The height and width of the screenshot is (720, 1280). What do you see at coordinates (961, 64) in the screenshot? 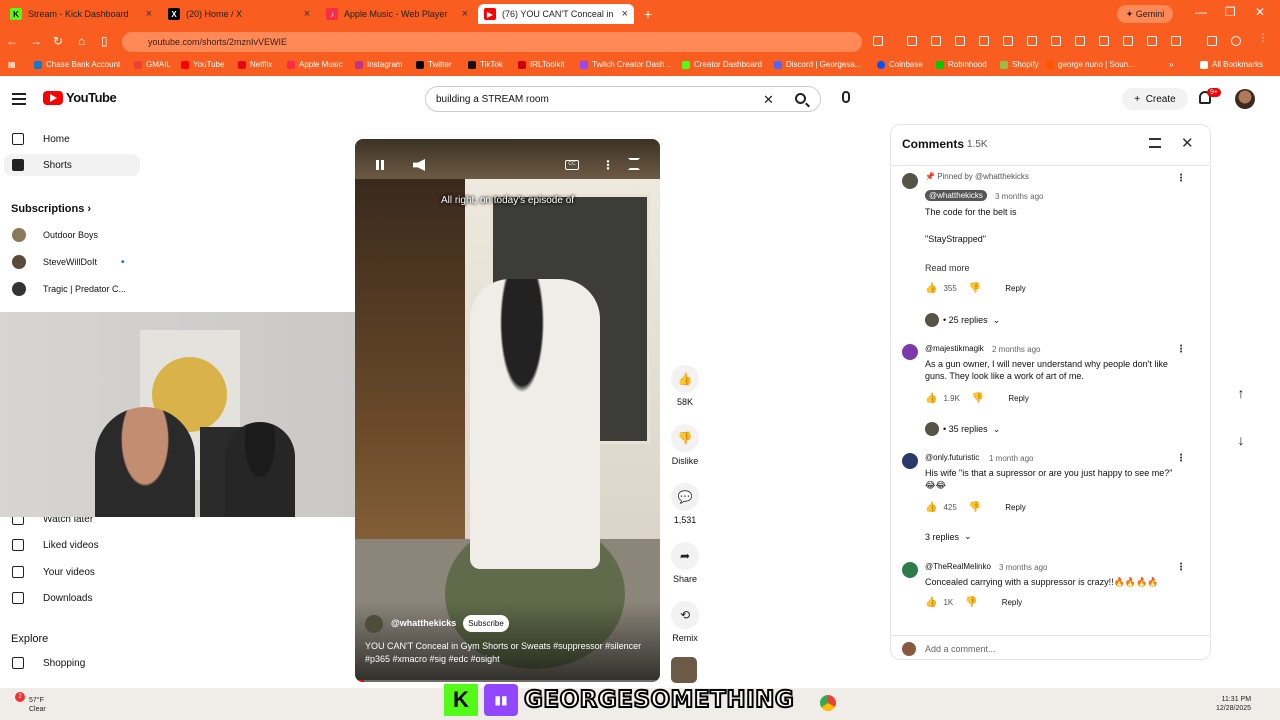
I see `bookmark-robinhood: Robinhood` at bounding box center [961, 64].